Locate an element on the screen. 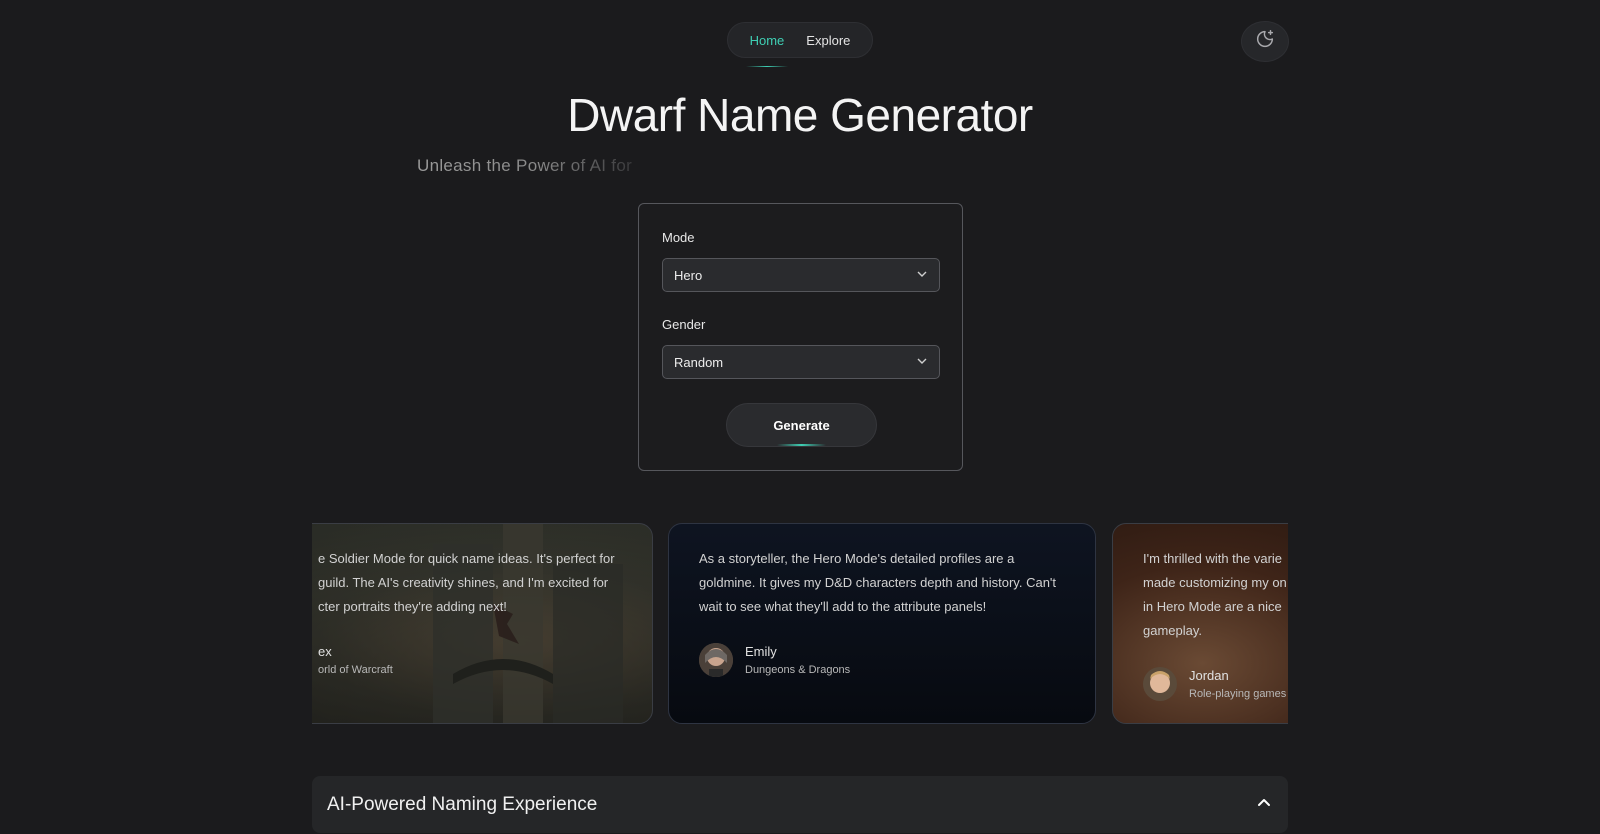  chevron-up-icon is located at coordinates (1264, 804).